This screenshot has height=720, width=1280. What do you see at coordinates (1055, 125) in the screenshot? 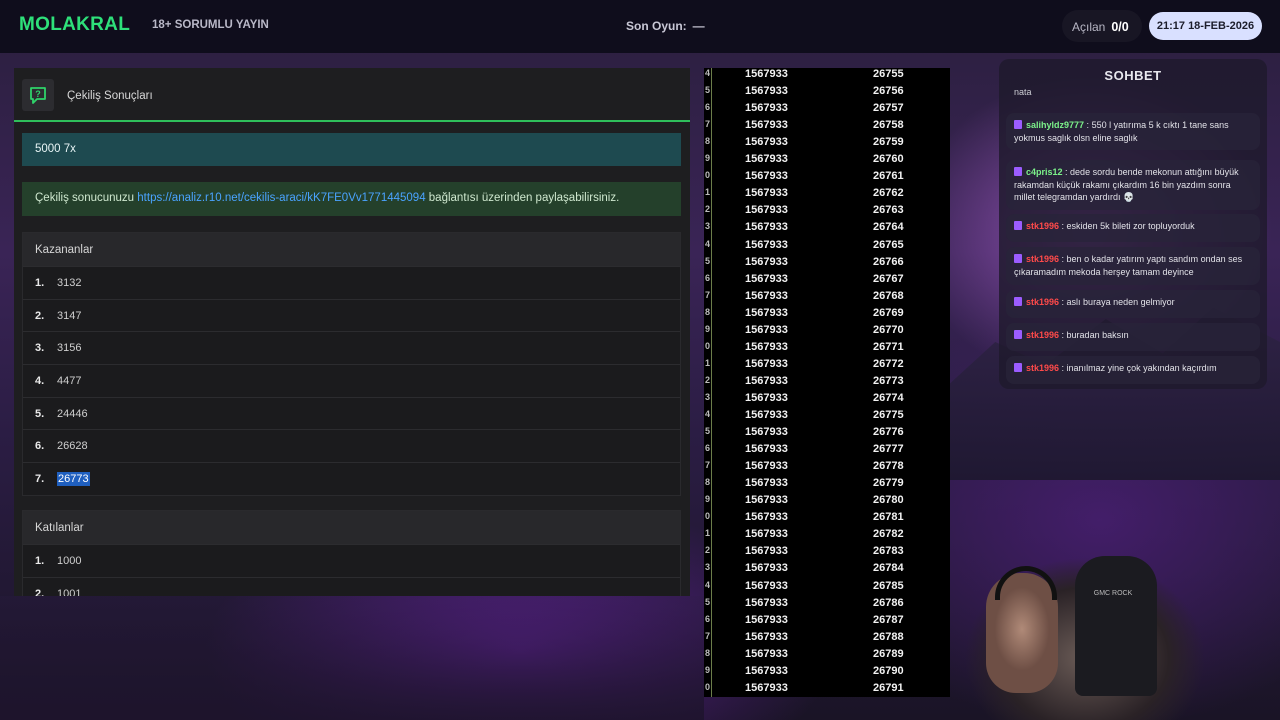
I see `chat-username: salihyldz9777` at bounding box center [1055, 125].